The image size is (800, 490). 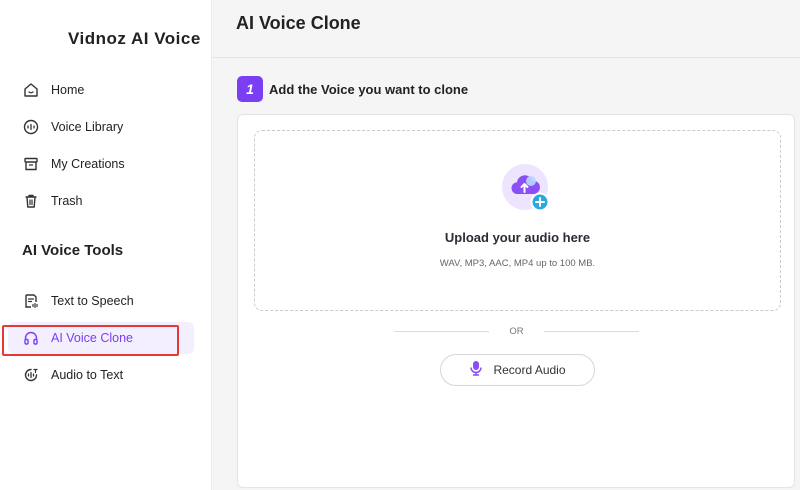 I want to click on sidebar-item-my-creations: My Creations, so click(x=101, y=164).